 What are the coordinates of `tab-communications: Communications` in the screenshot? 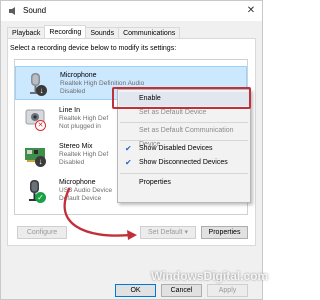 It's located at (149, 32).